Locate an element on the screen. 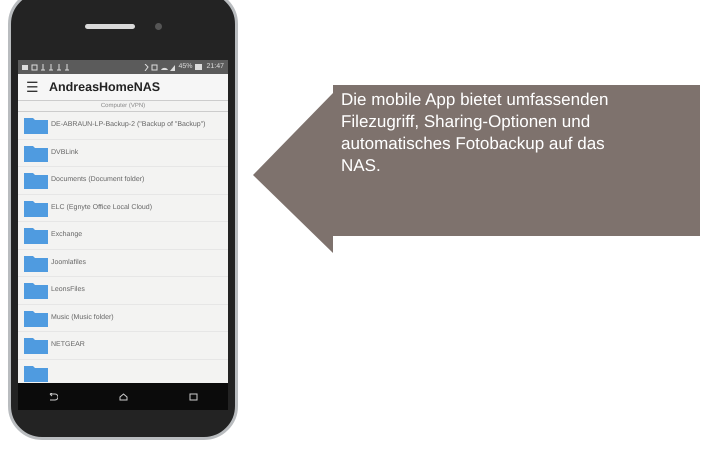 This screenshot has width=707, height=454. home-icon is located at coordinates (123, 396).